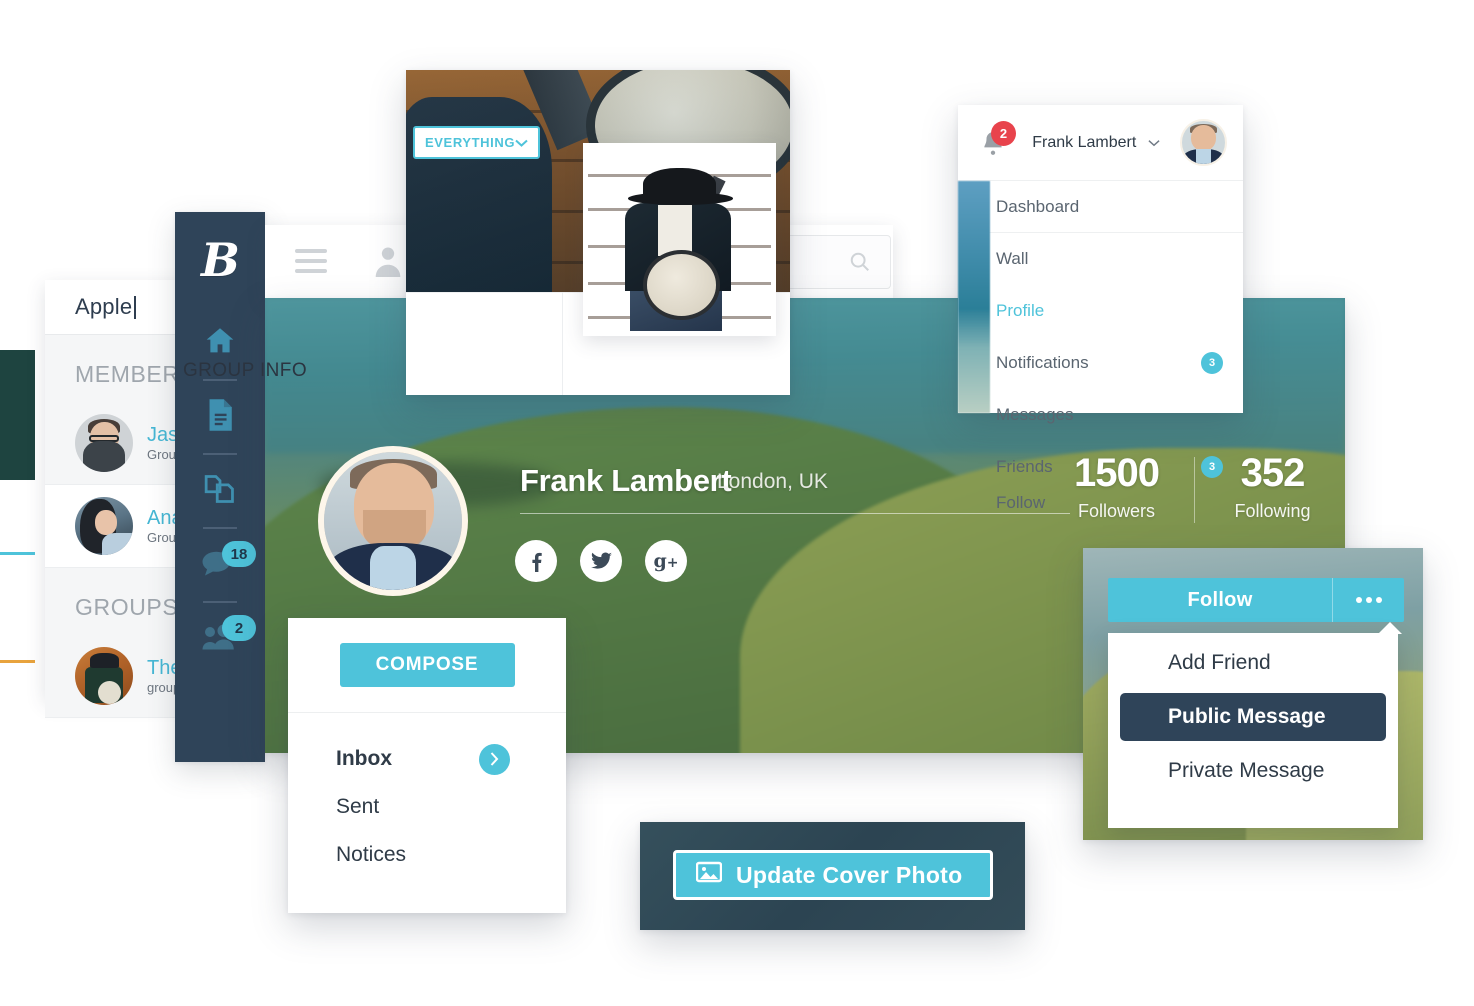 The image size is (1474, 1006). Describe the element at coordinates (1219, 662) in the screenshot. I see `menu-item-label: Add Friend` at that location.